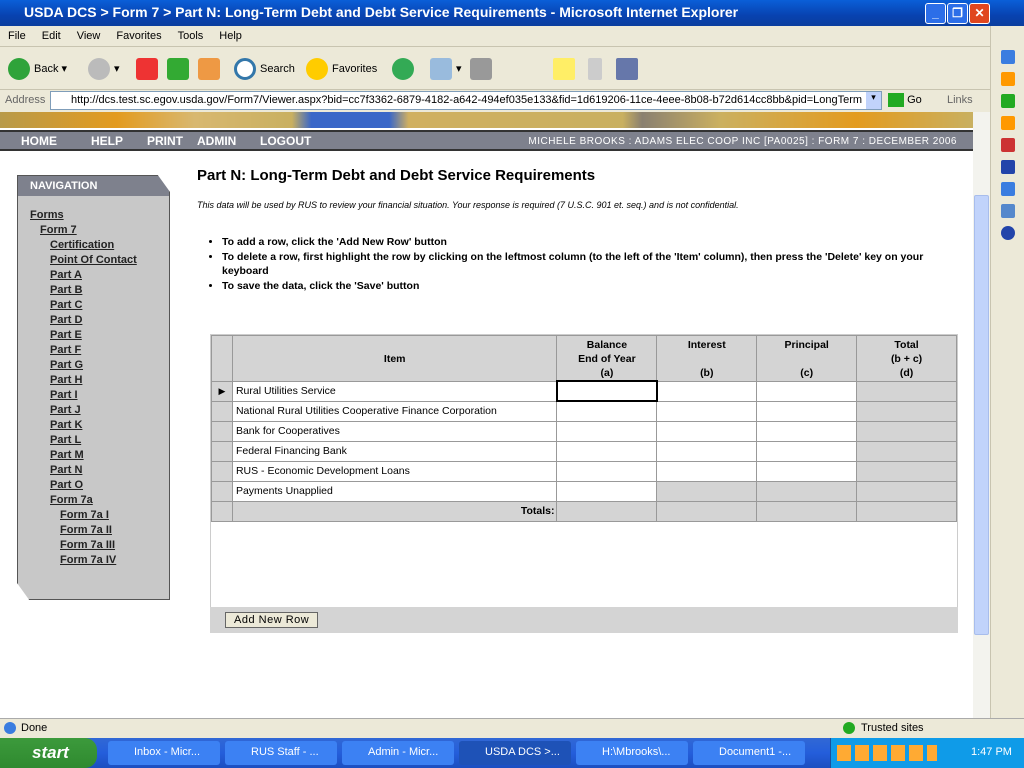 This screenshot has width=1024, height=768. I want to click on back-button: Back ▾, so click(37, 69).